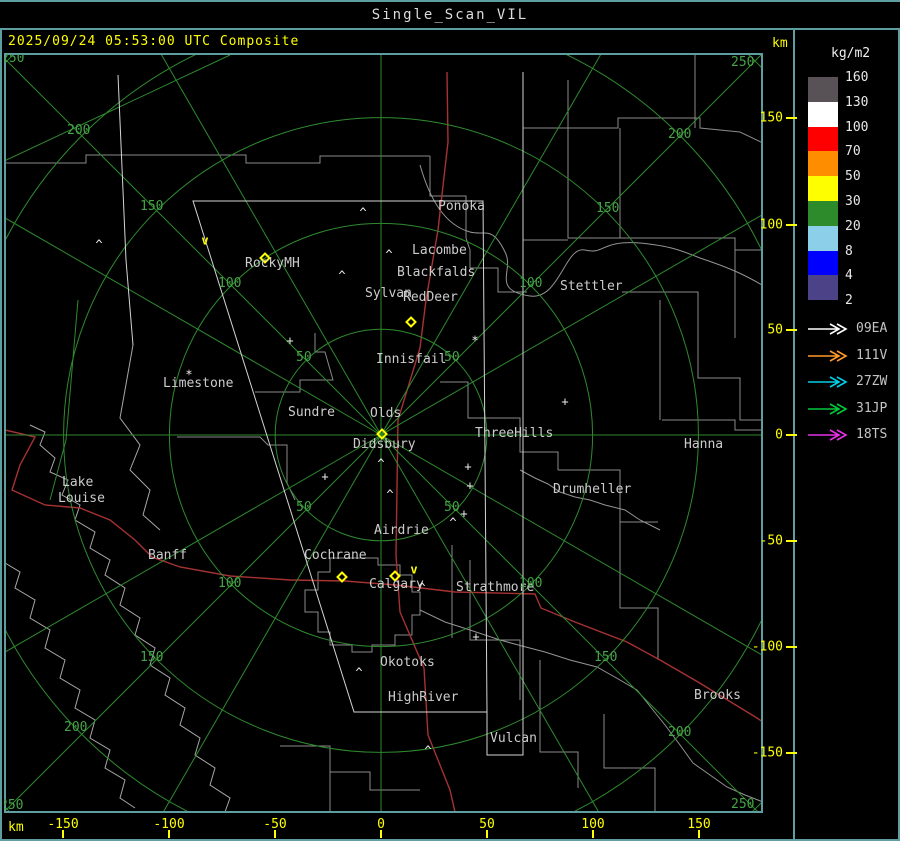 The width and height of the screenshot is (900, 841). I want to click on scale-value-70: 70, so click(853, 152).